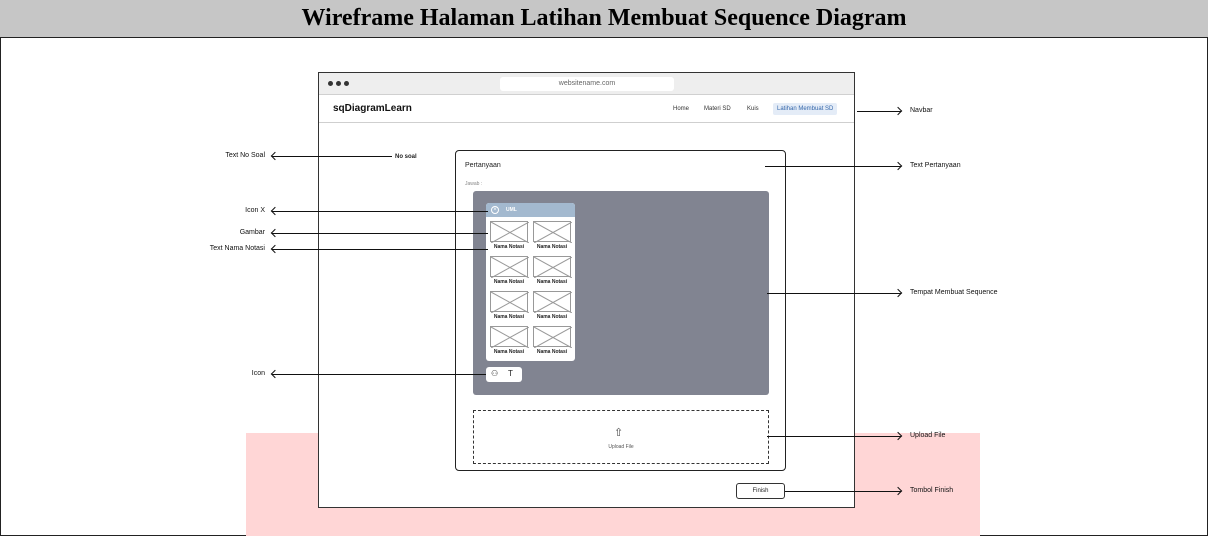 This screenshot has width=1208, height=536. I want to click on annotation-icon: Icon, so click(258, 373).